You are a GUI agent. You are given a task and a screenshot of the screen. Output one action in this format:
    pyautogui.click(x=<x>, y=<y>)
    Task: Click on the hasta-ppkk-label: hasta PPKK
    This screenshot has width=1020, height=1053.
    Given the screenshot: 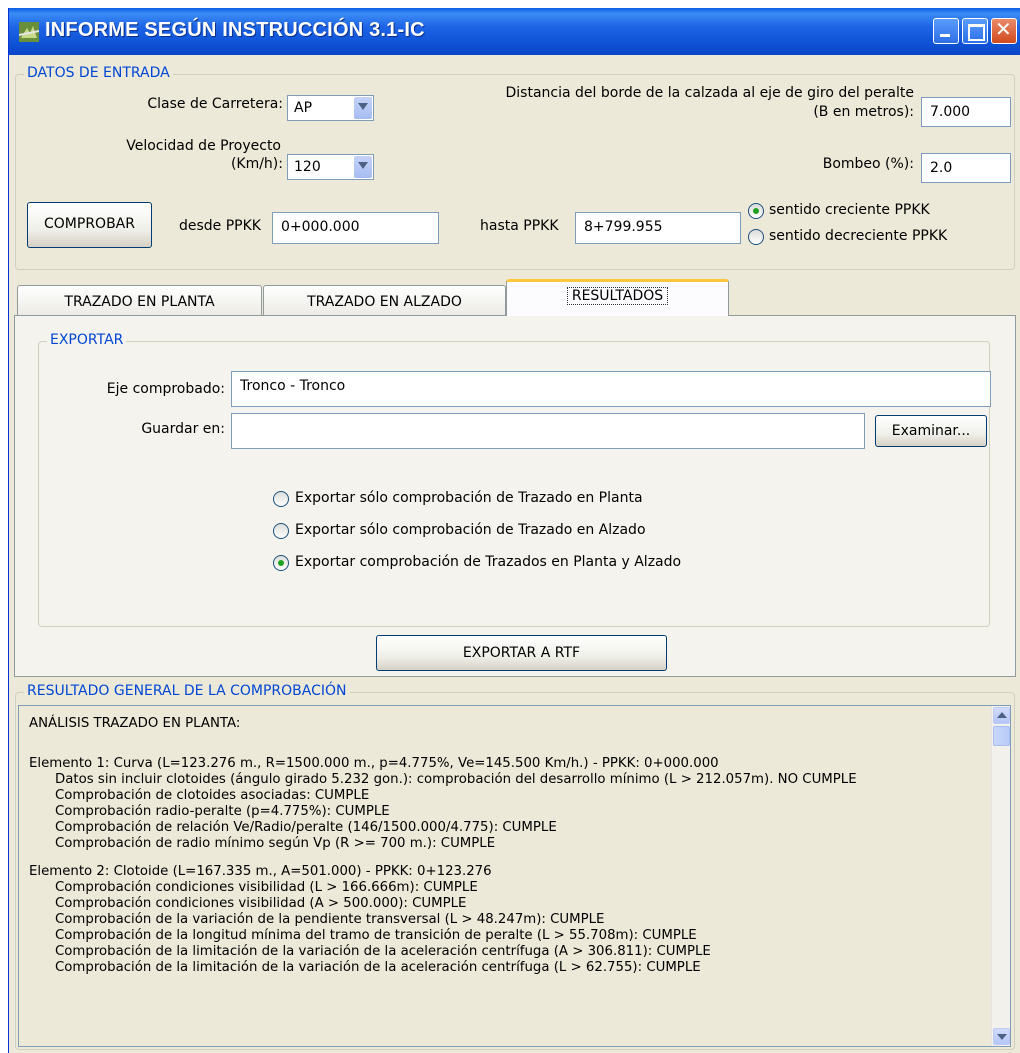 What is the action you would take?
    pyautogui.click(x=519, y=226)
    